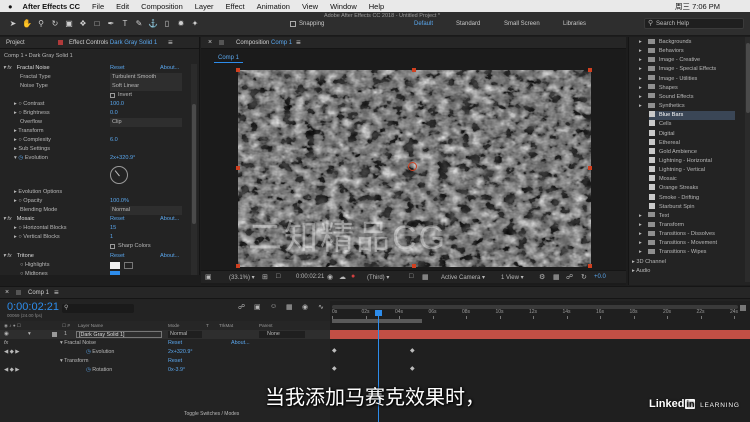  What do you see at coordinates (208, 277) in the screenshot?
I see `always-preview-icon: ▣` at bounding box center [208, 277].